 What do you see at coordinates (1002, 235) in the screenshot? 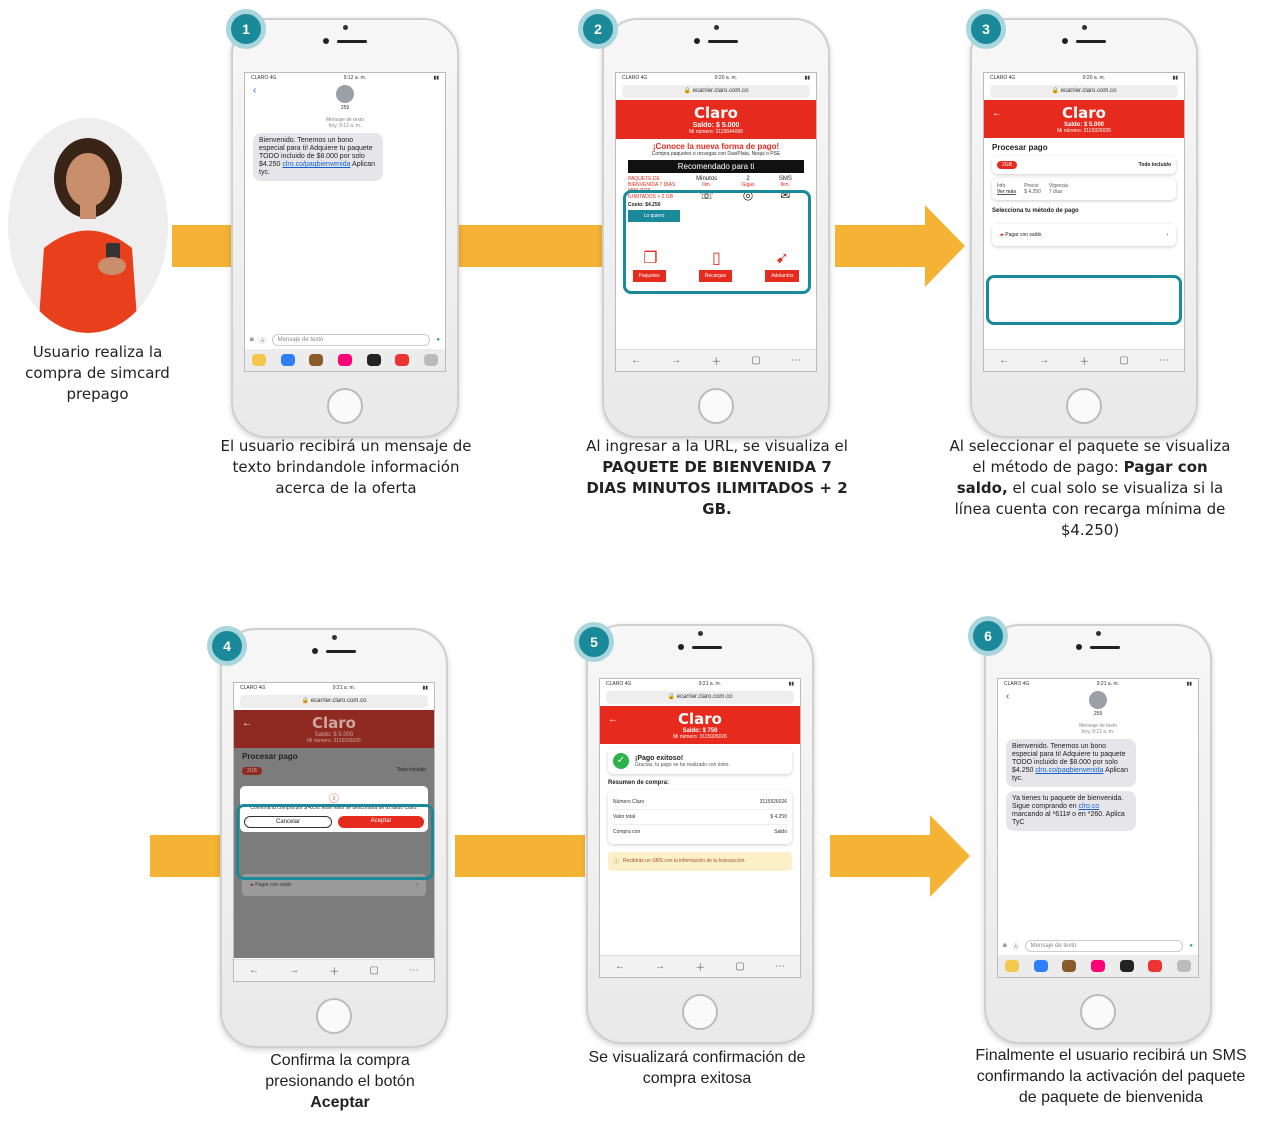
I see `wallet-icon: ▰` at bounding box center [1002, 235].